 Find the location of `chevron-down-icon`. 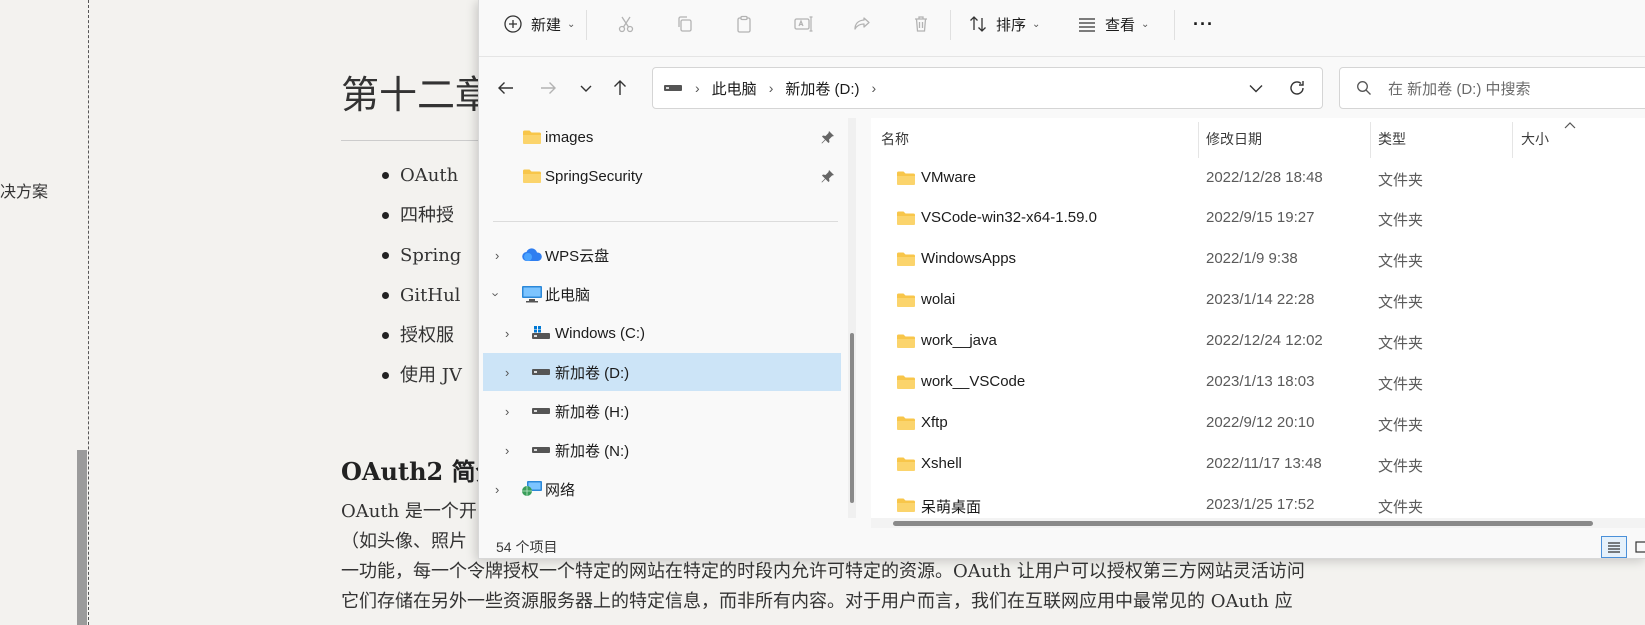

chevron-down-icon is located at coordinates (1256, 89).